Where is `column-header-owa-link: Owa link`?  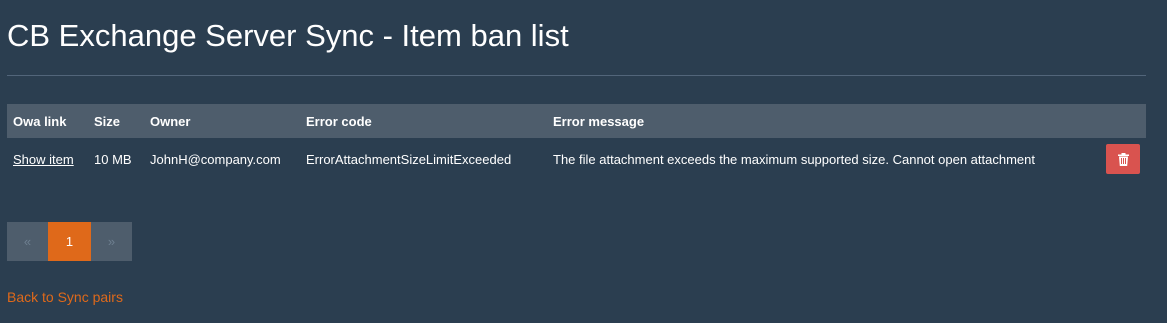
column-header-owa-link: Owa link is located at coordinates (47, 121).